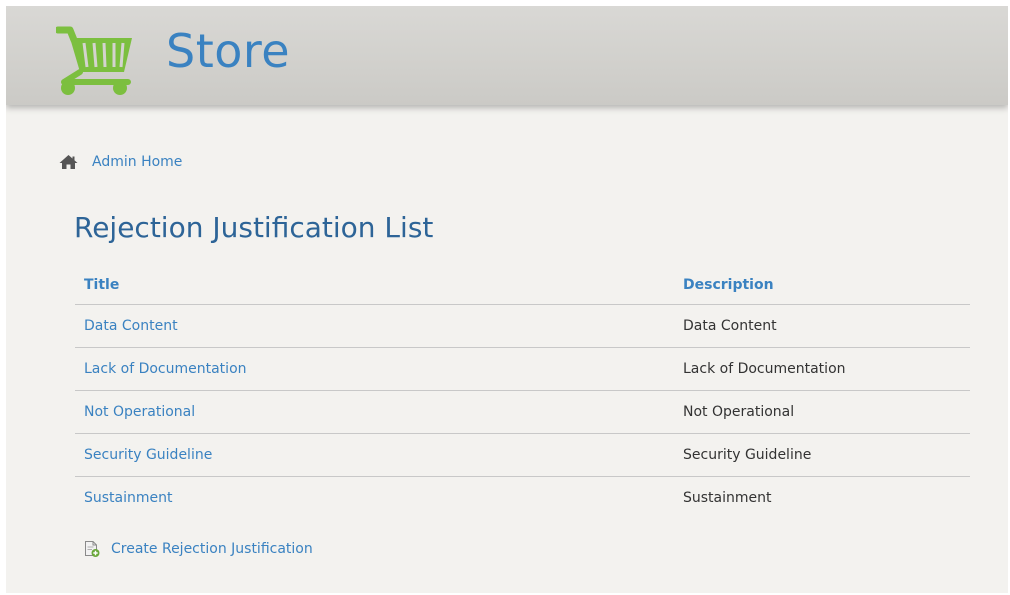 This screenshot has height=595, width=1010. Describe the element at coordinates (822, 455) in the screenshot. I see `row-description-cell: Security Guideline` at that location.